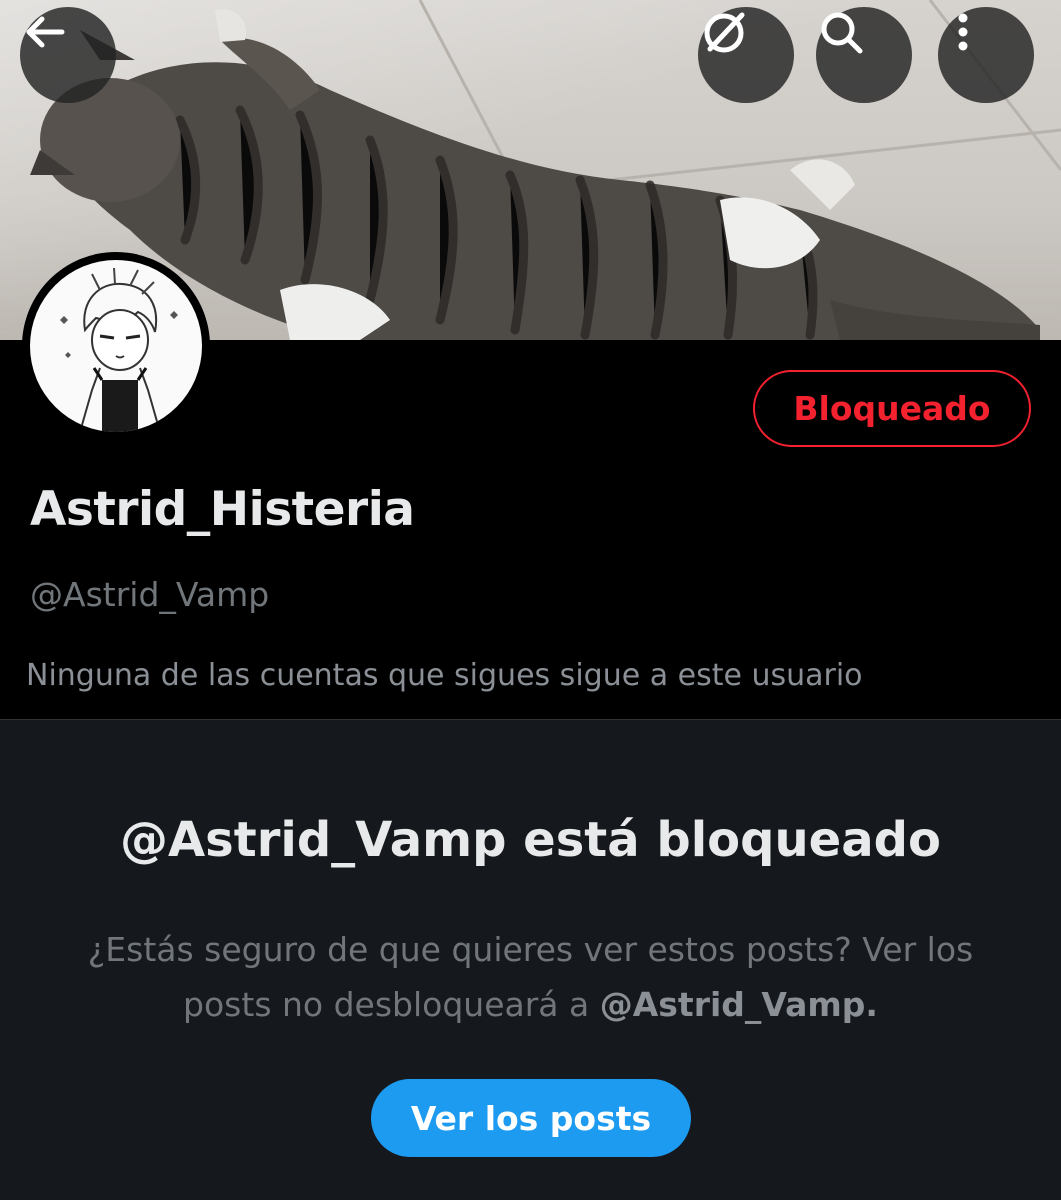 This screenshot has height=1200, width=1061. What do you see at coordinates (68, 55) in the screenshot?
I see `back-button` at bounding box center [68, 55].